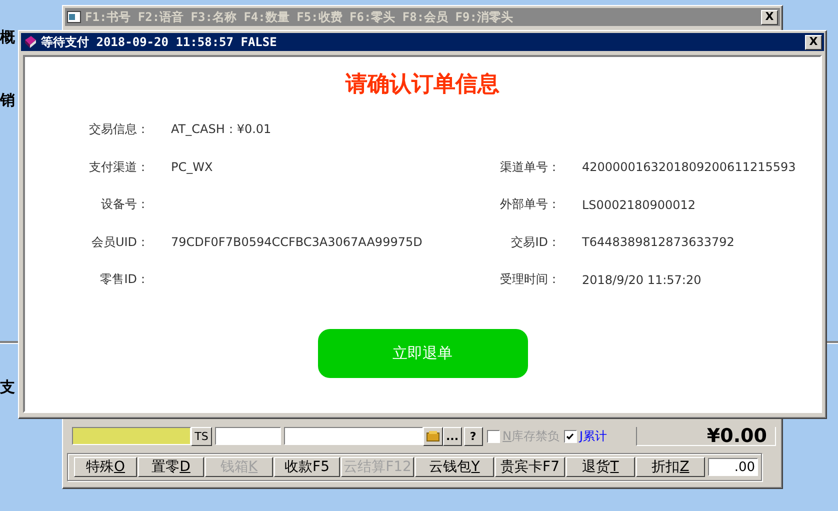  What do you see at coordinates (689, 167) in the screenshot?
I see `field-value: 4200000163201809200611215593` at bounding box center [689, 167].